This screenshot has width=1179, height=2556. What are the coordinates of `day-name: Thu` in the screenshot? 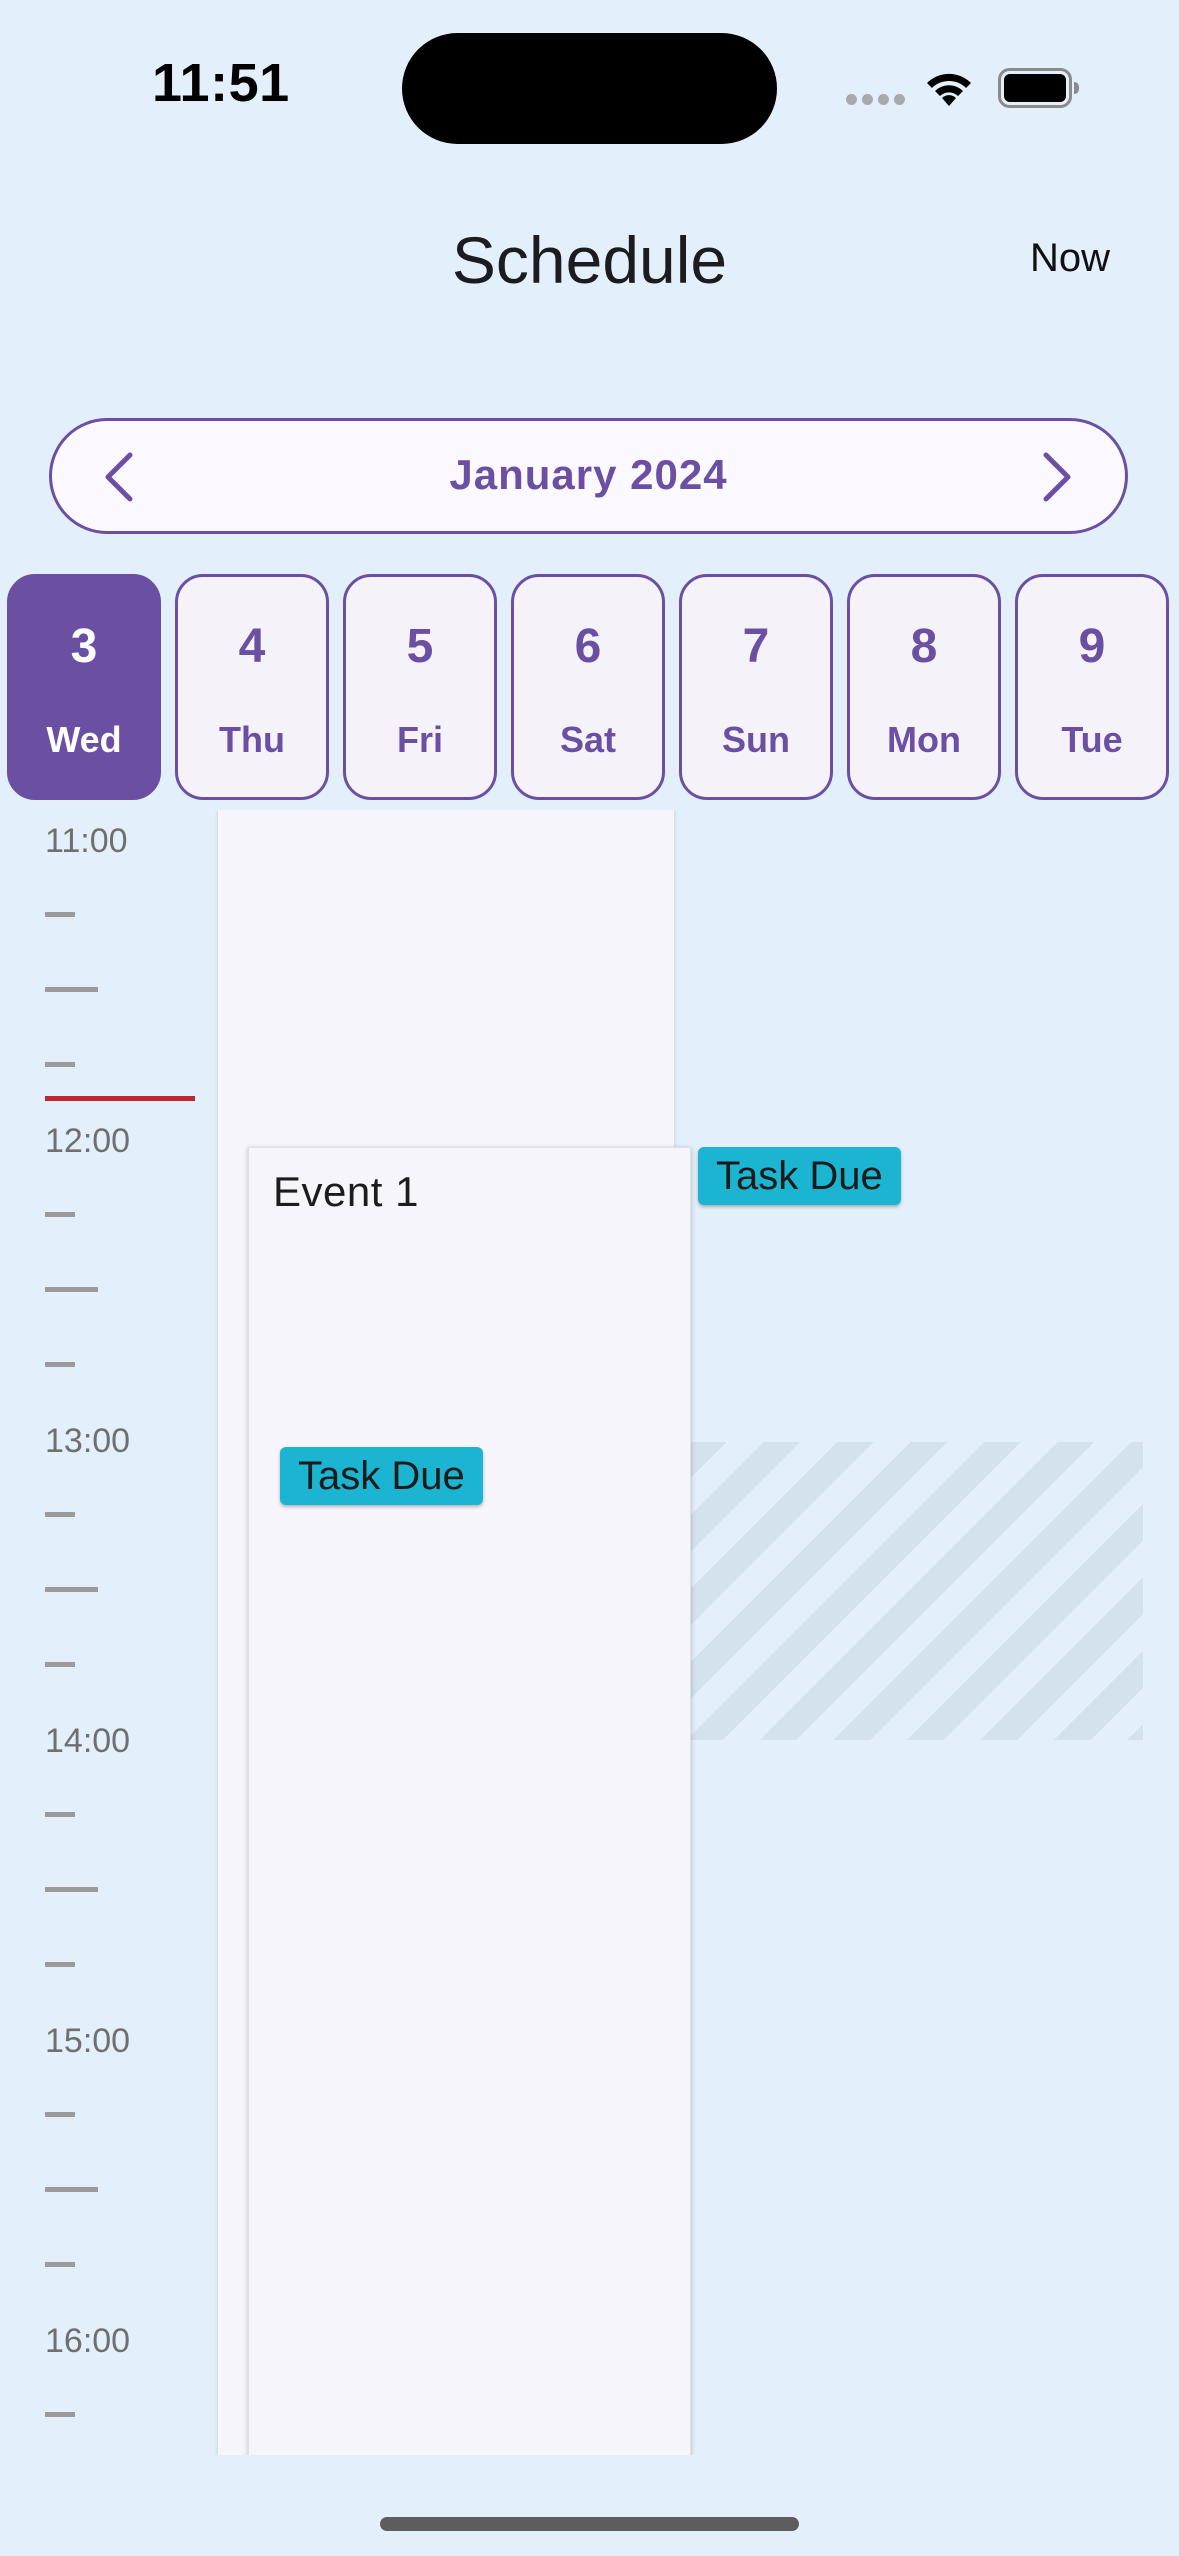 It's located at (252, 739).